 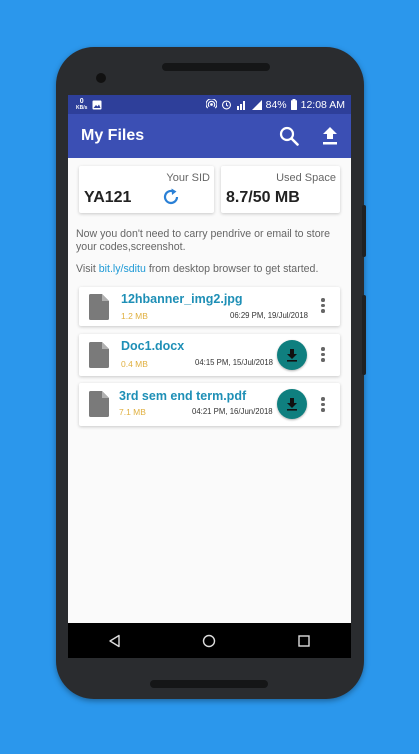 I want to click on used-space-value: 8.7/50 MB, so click(x=263, y=197).